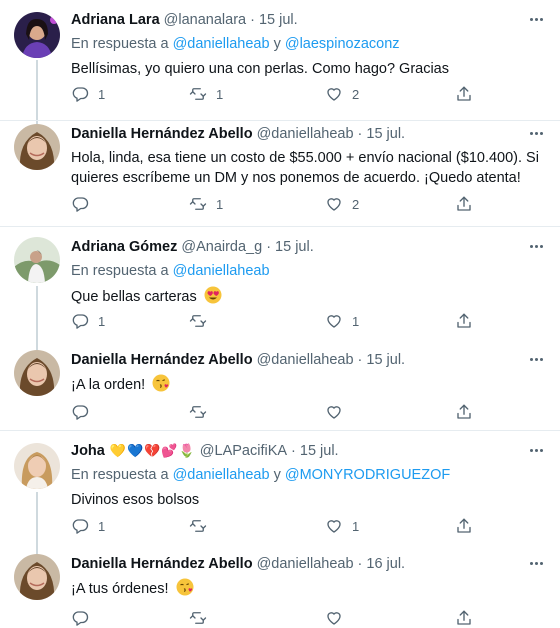  What do you see at coordinates (102, 94) in the screenshot?
I see `reply-count: 1` at bounding box center [102, 94].